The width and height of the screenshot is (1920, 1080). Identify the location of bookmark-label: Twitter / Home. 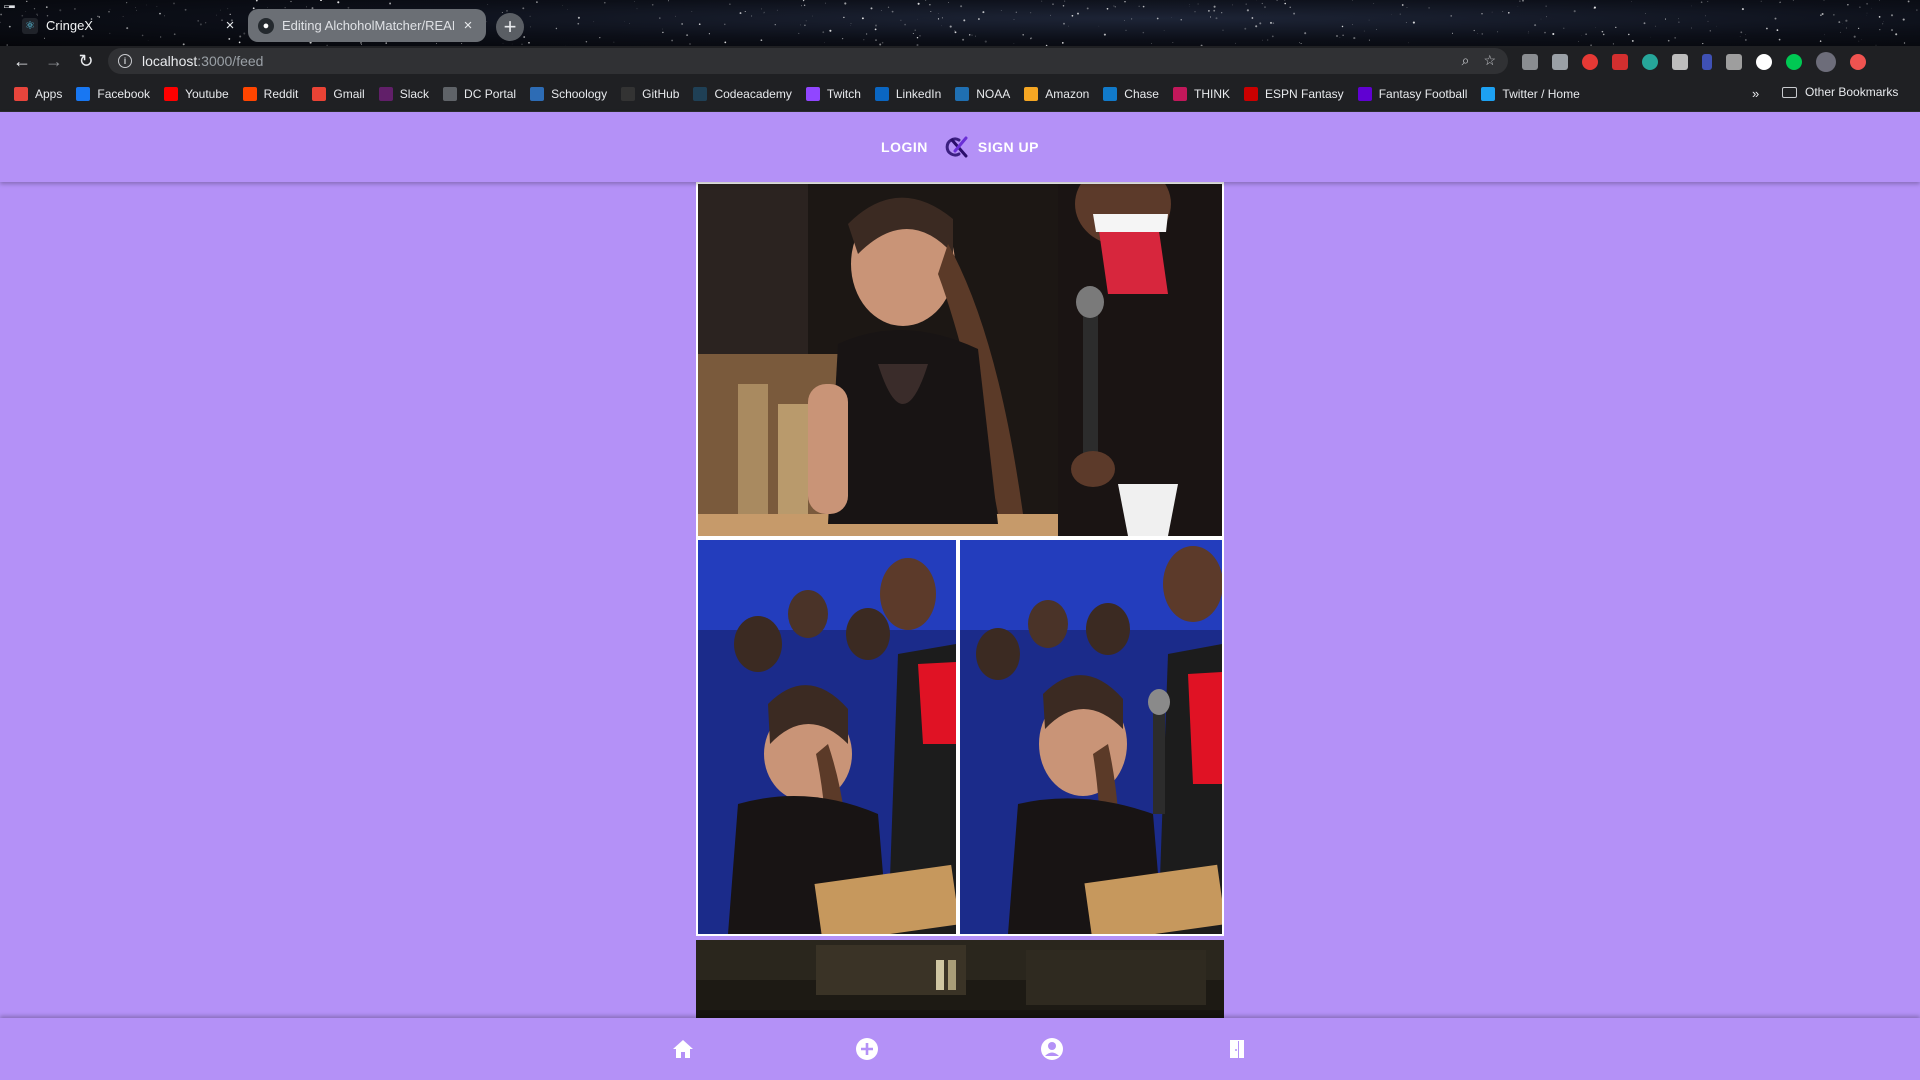
(1541, 93).